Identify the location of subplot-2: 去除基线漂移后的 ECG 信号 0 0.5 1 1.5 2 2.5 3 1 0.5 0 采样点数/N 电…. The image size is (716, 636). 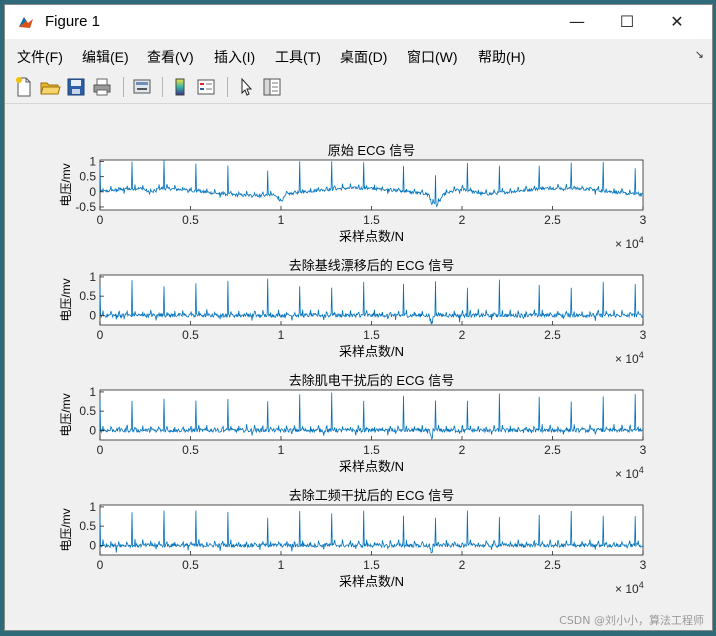
(353, 312).